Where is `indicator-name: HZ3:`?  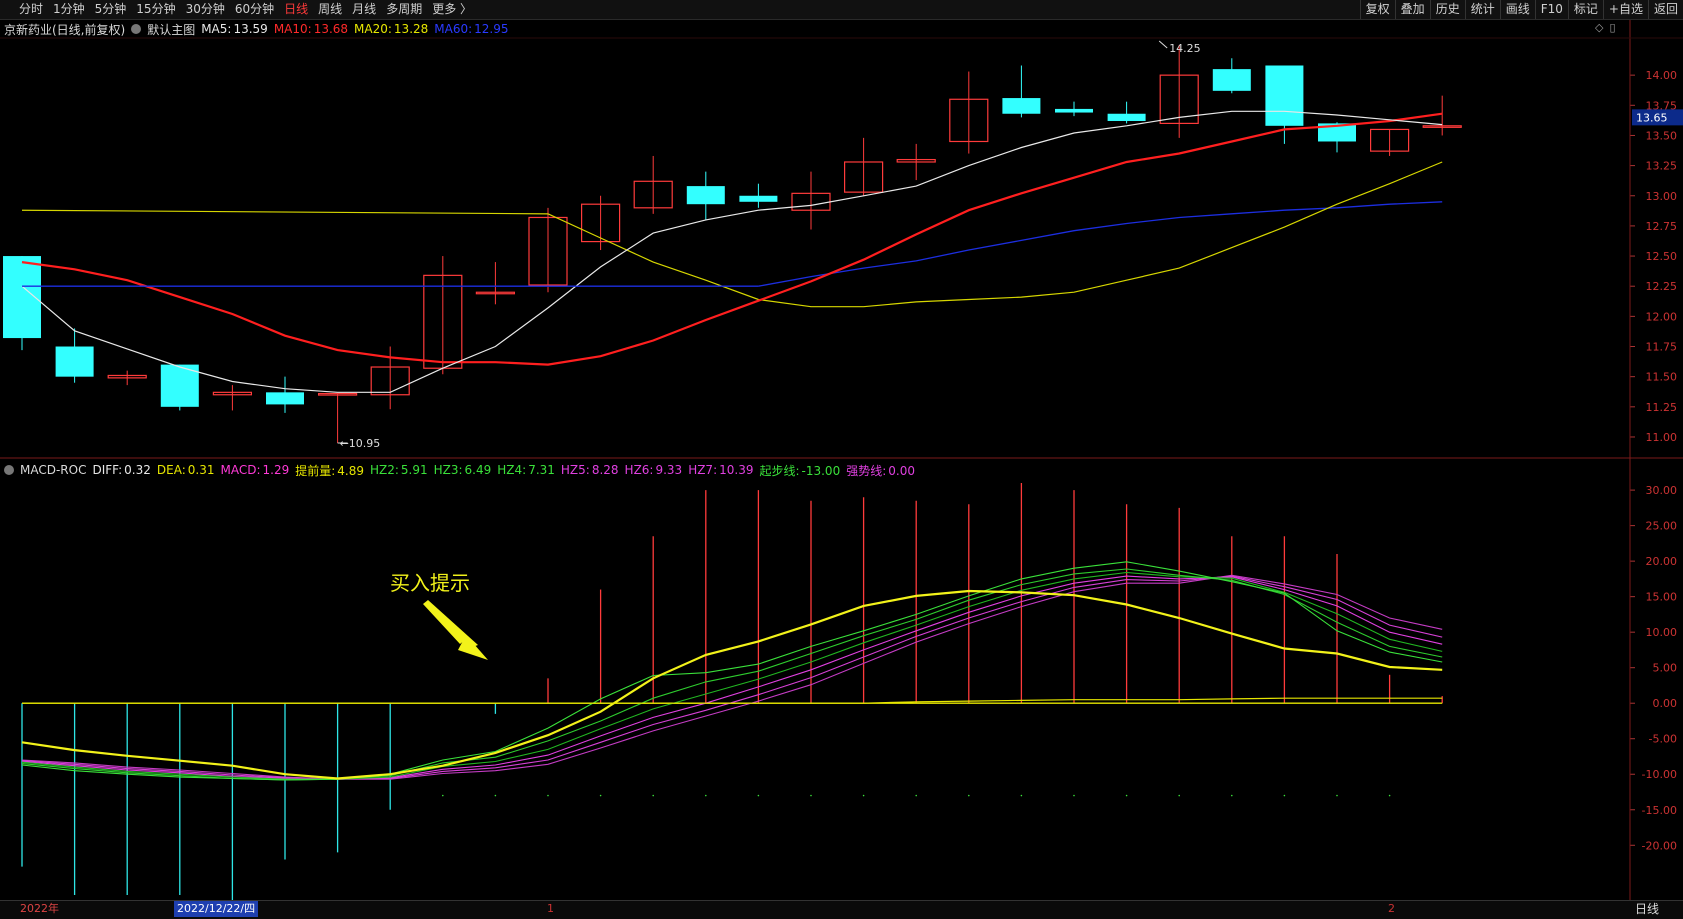
indicator-name: HZ3: is located at coordinates (448, 470).